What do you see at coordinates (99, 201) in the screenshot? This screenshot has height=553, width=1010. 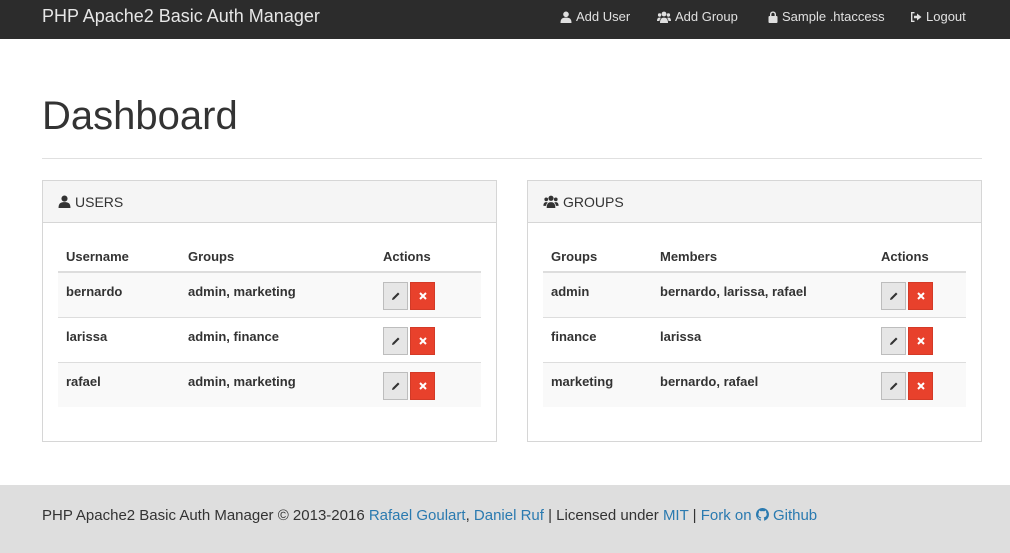 I see `users-panel-title: USERS` at bounding box center [99, 201].